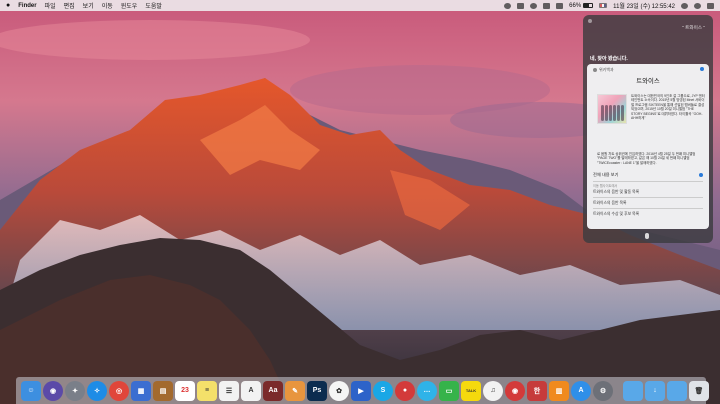  I want to click on menu-file: 파일, so click(50, 5).